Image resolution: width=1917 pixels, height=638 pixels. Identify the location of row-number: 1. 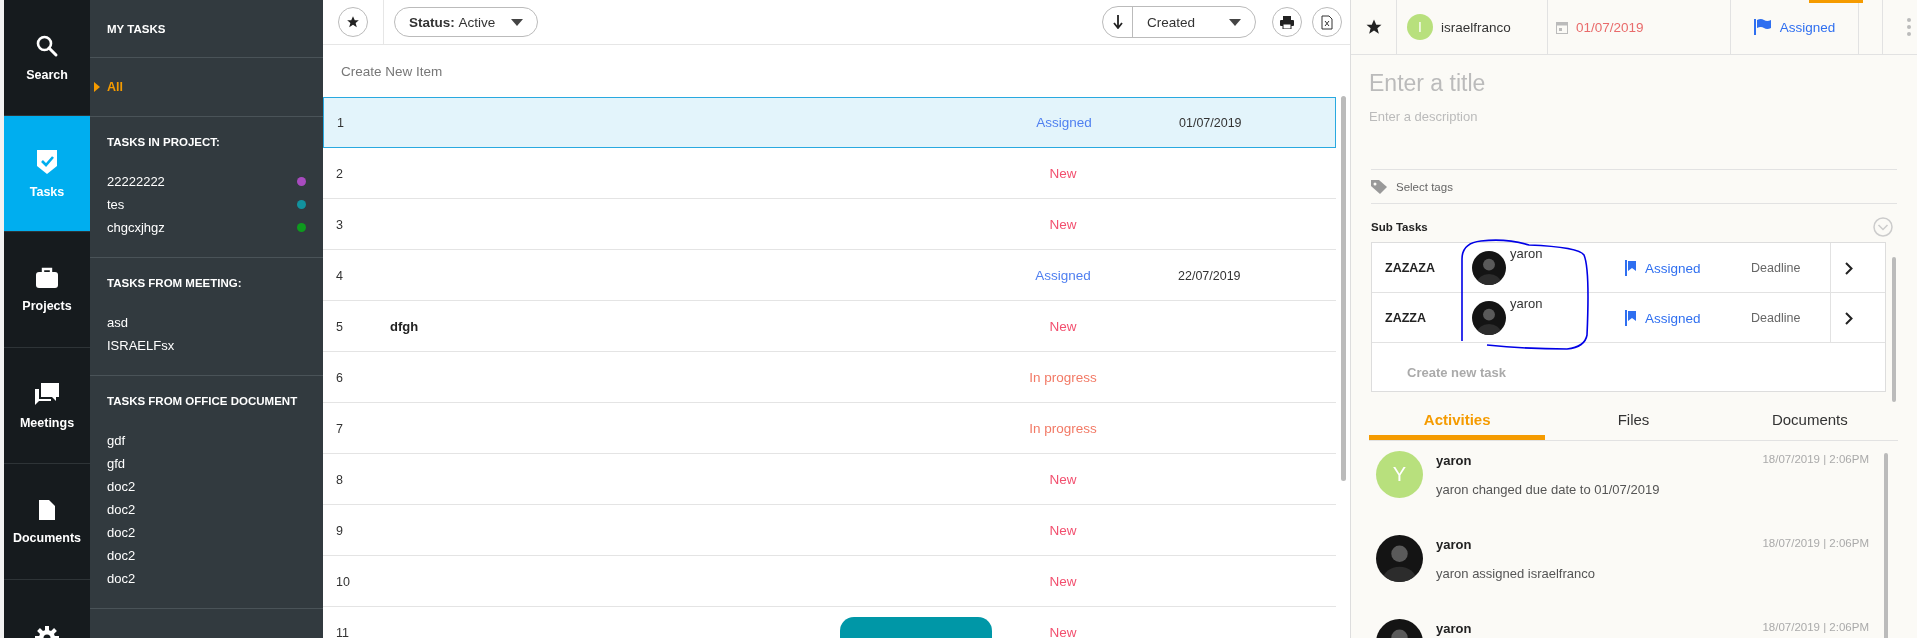
(341, 122).